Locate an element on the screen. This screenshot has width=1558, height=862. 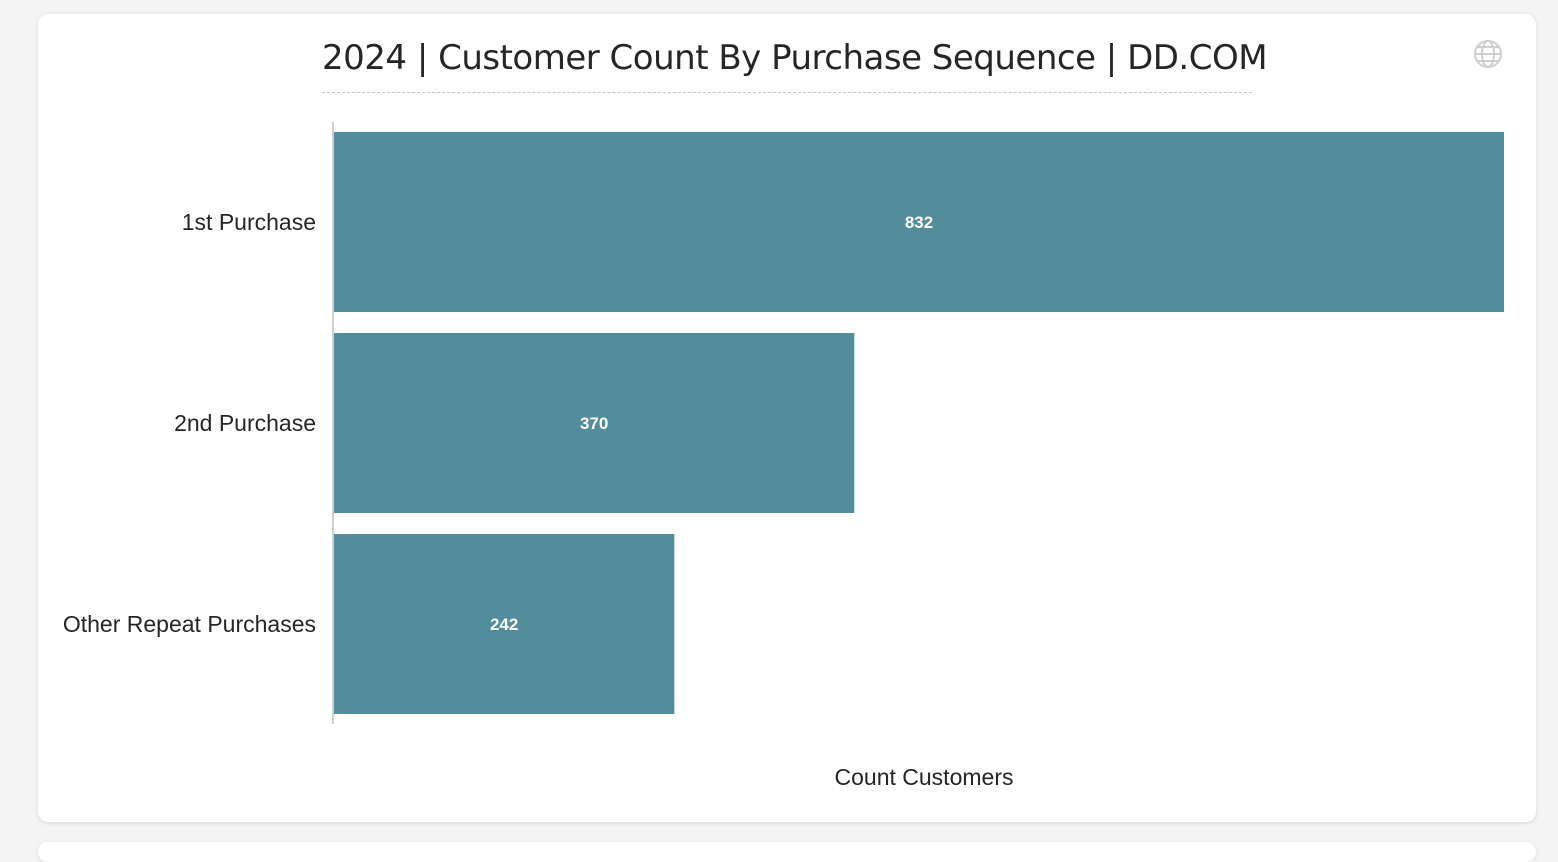
bar-value-label: 242 is located at coordinates (504, 624).